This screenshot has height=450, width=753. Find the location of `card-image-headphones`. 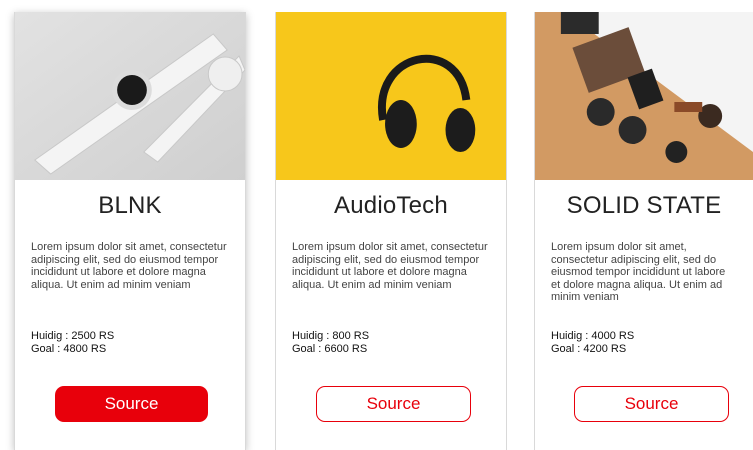

card-image-headphones is located at coordinates (391, 96).